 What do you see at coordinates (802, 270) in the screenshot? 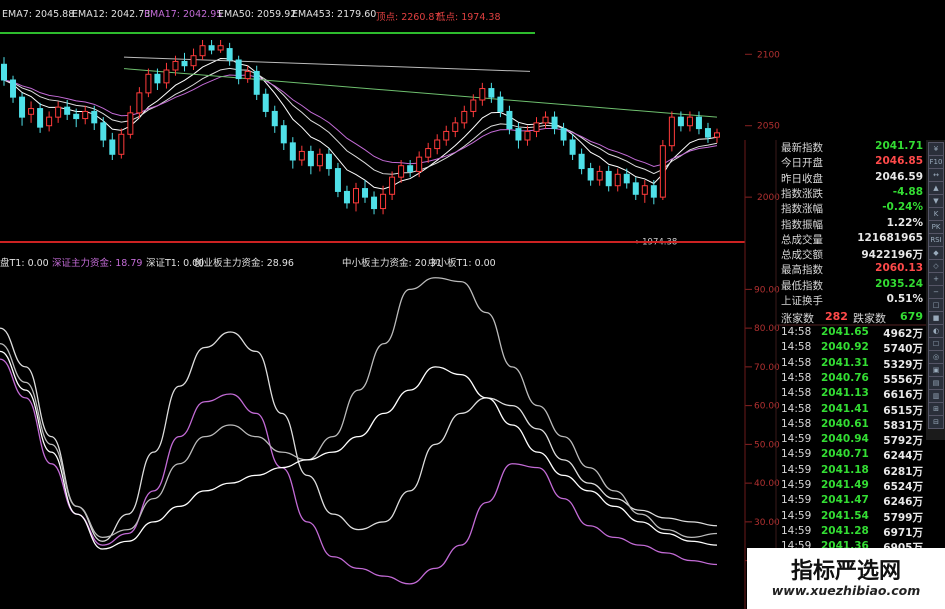
I see `info-label: 最高指数` at bounding box center [802, 270].